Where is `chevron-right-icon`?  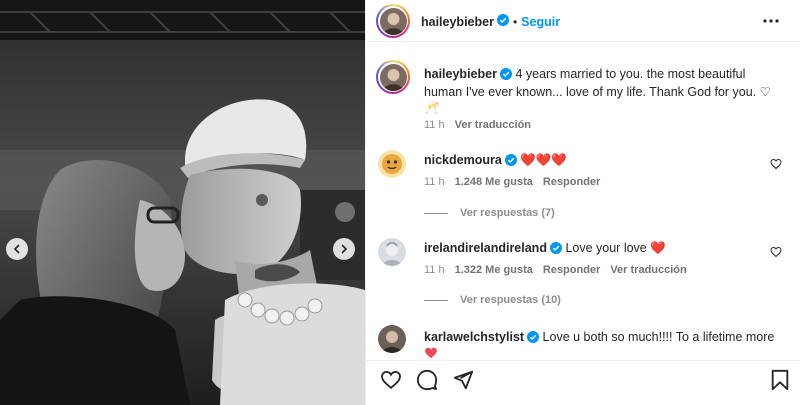
chevron-right-icon is located at coordinates (344, 249).